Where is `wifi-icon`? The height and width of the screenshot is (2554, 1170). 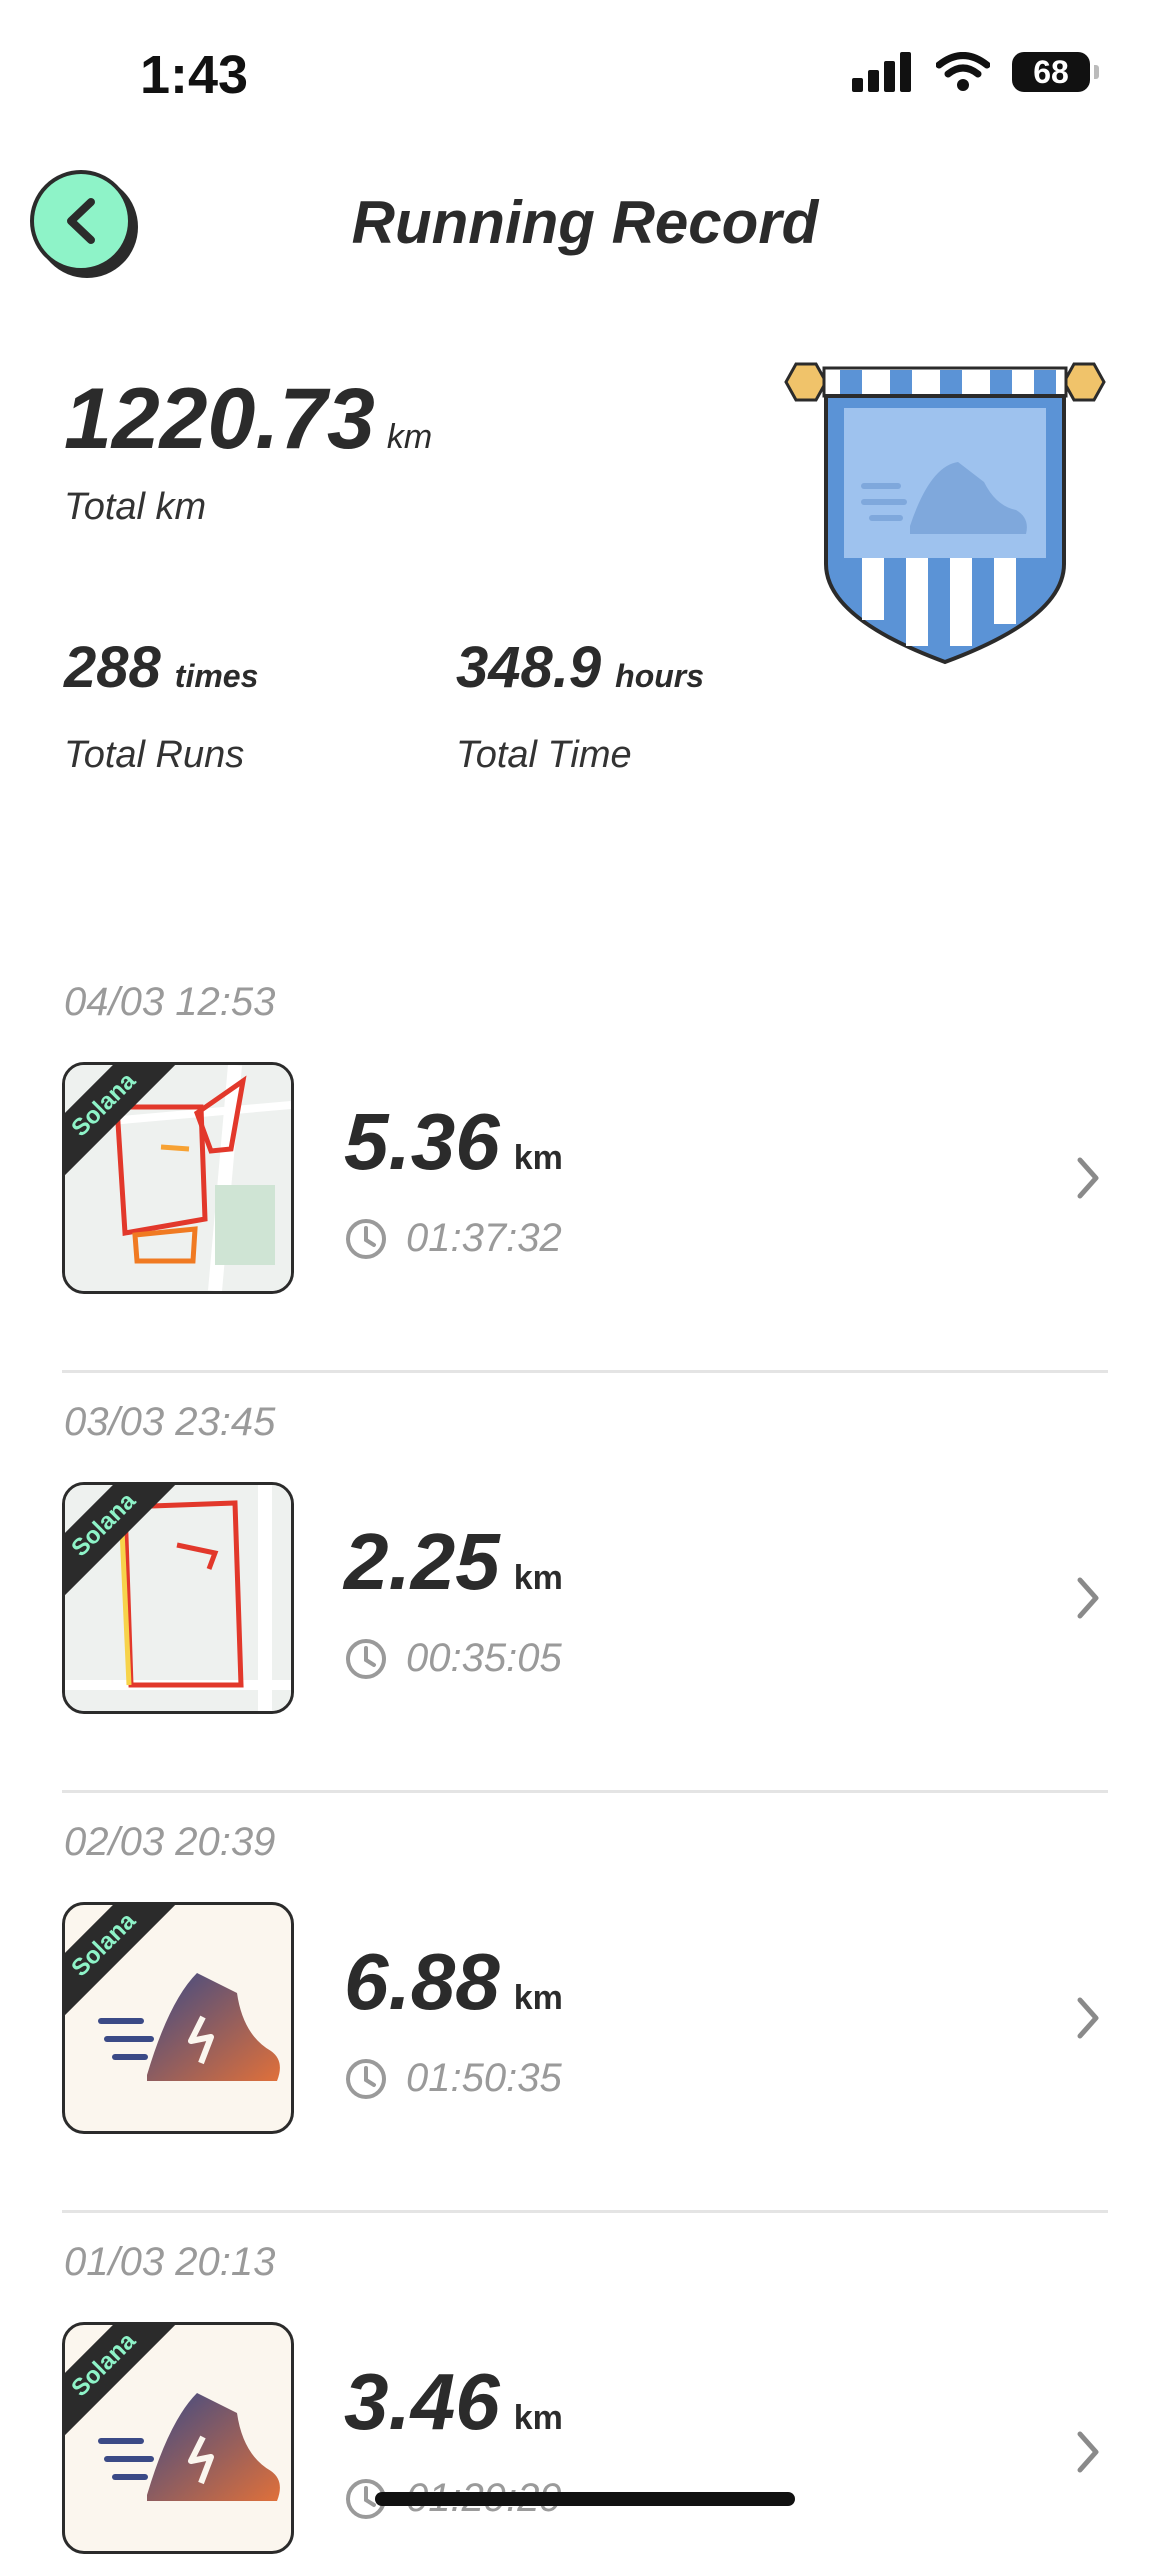
wifi-icon is located at coordinates (963, 71).